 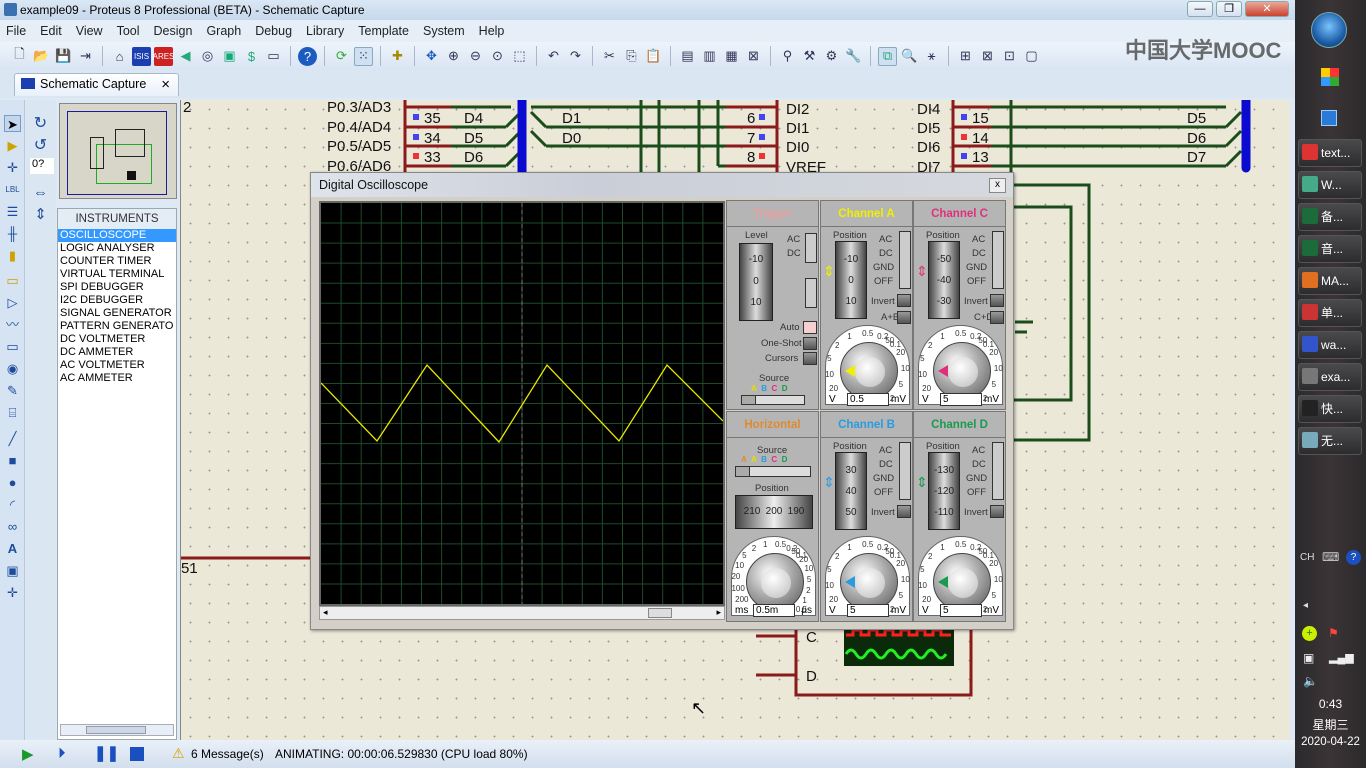 I want to click on sum-button, so click(x=904, y=317).